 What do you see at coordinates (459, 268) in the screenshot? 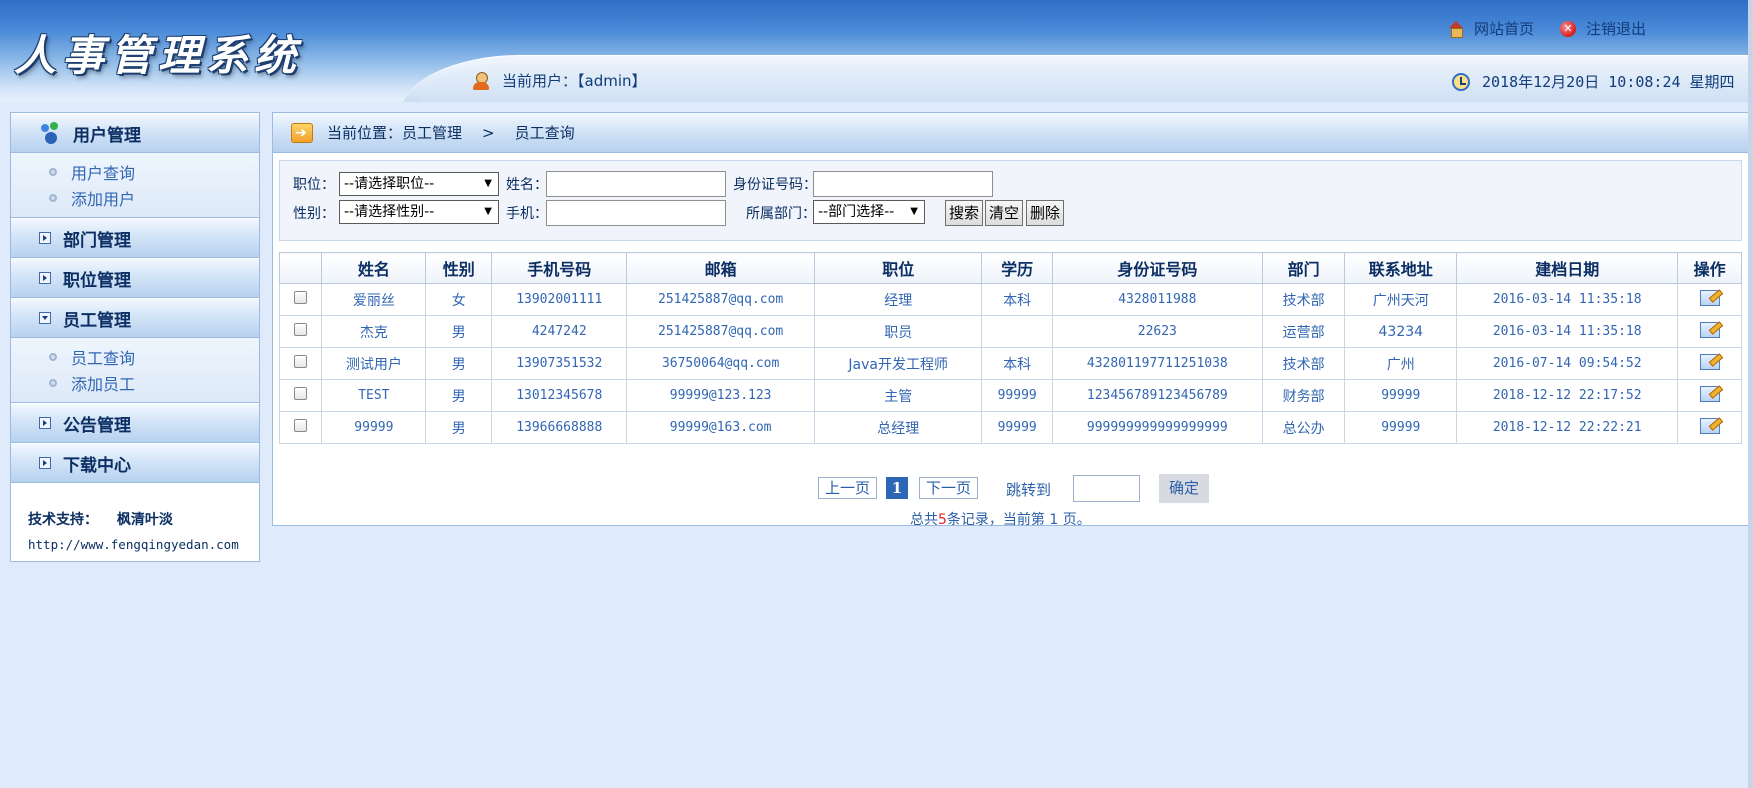
I see `column-header: 性别` at bounding box center [459, 268].